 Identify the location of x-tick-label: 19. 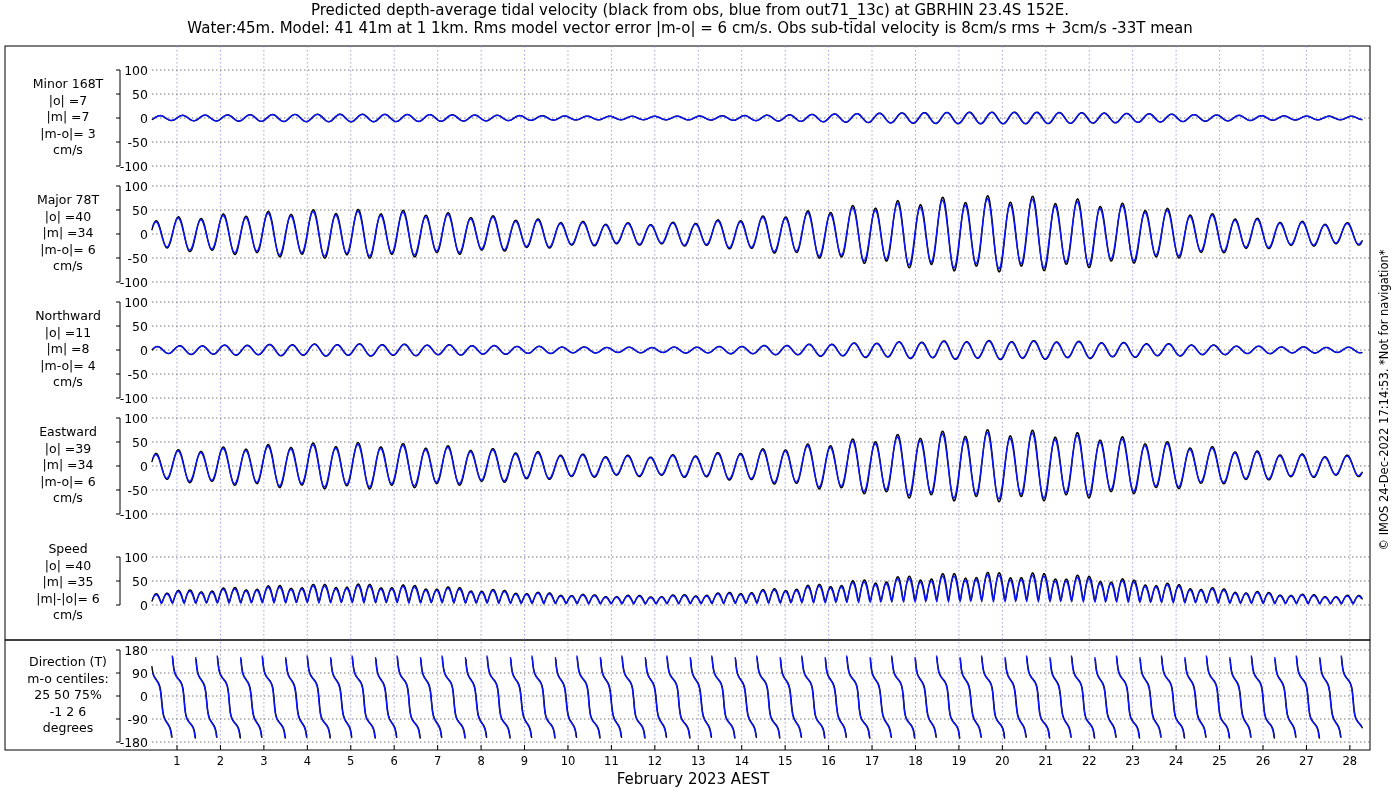
(959, 761).